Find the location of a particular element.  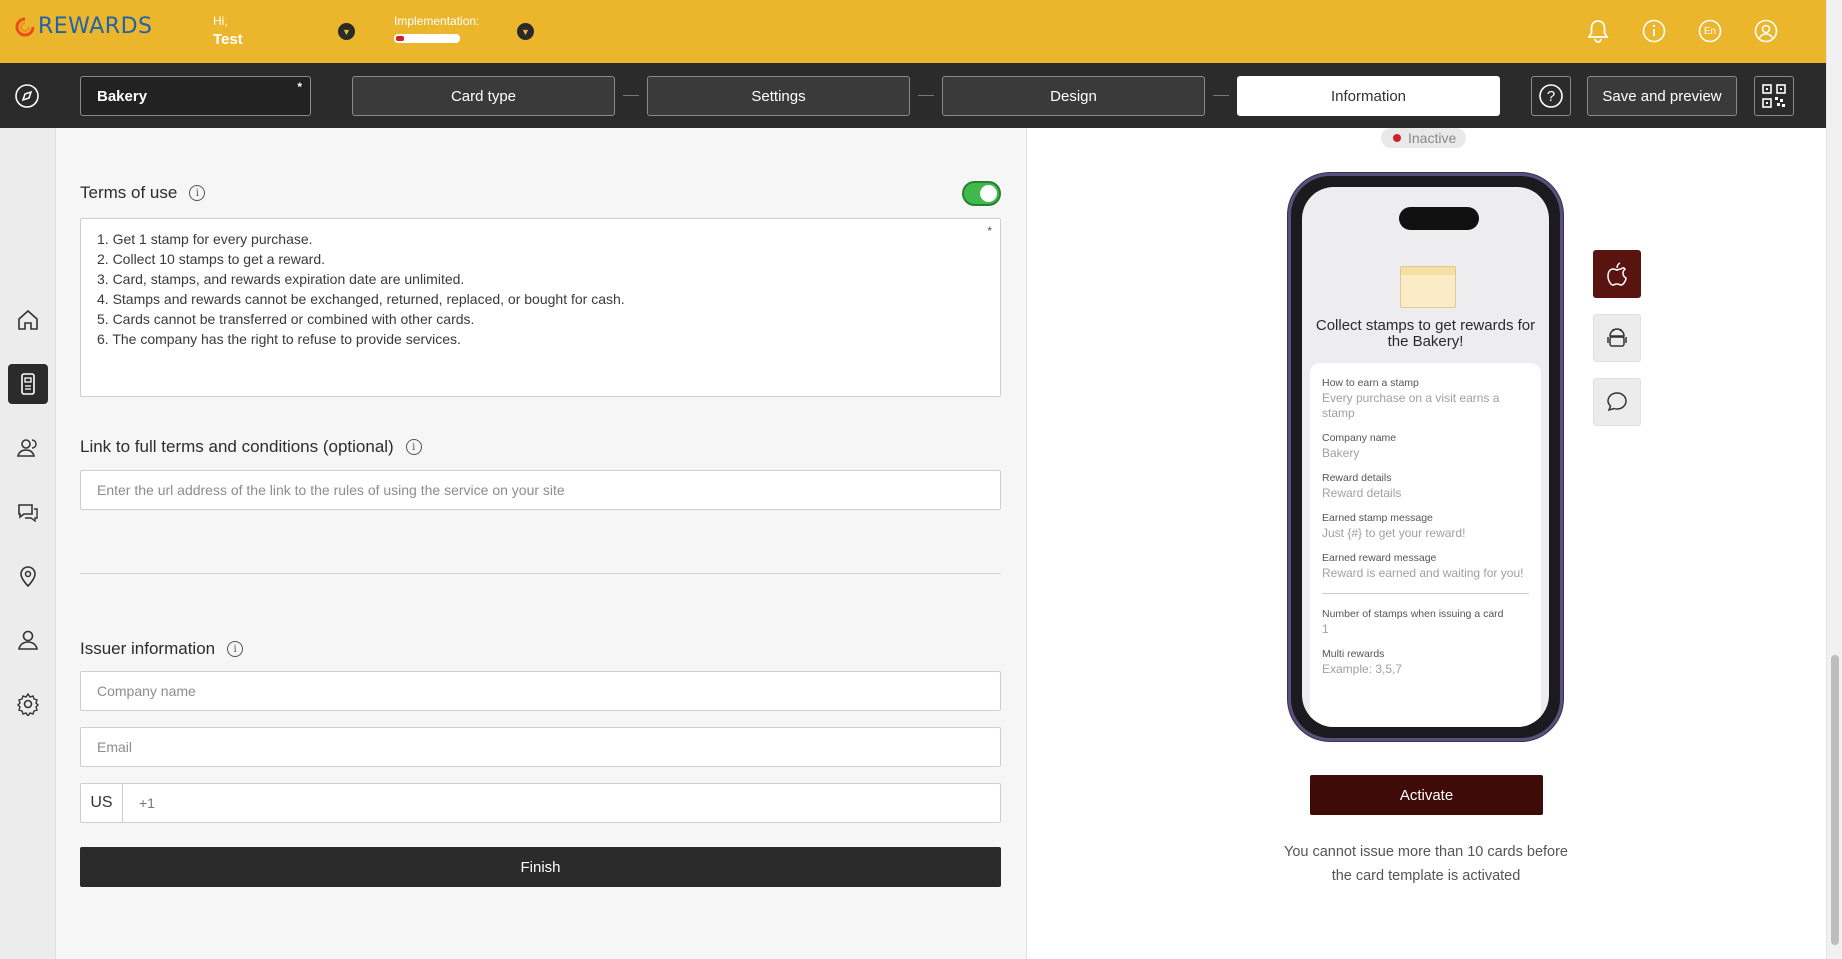

step-information: Information is located at coordinates (1368, 96).